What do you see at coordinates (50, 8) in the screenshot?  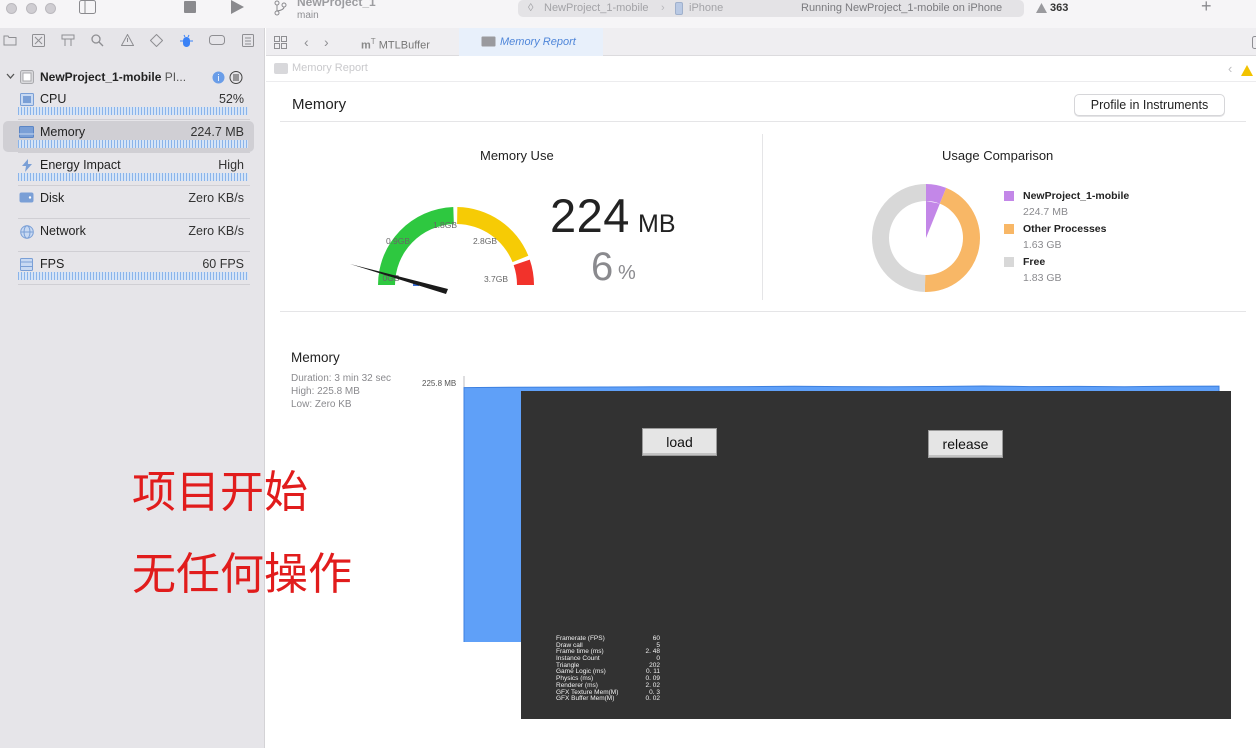 I see `zoom-window-button` at bounding box center [50, 8].